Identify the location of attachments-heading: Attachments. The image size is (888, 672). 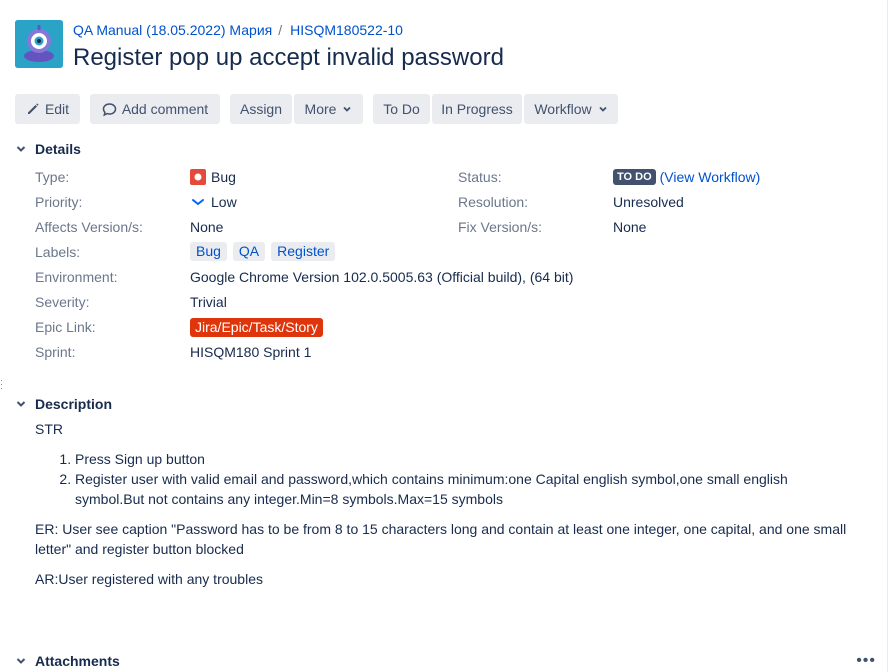
(77, 661).